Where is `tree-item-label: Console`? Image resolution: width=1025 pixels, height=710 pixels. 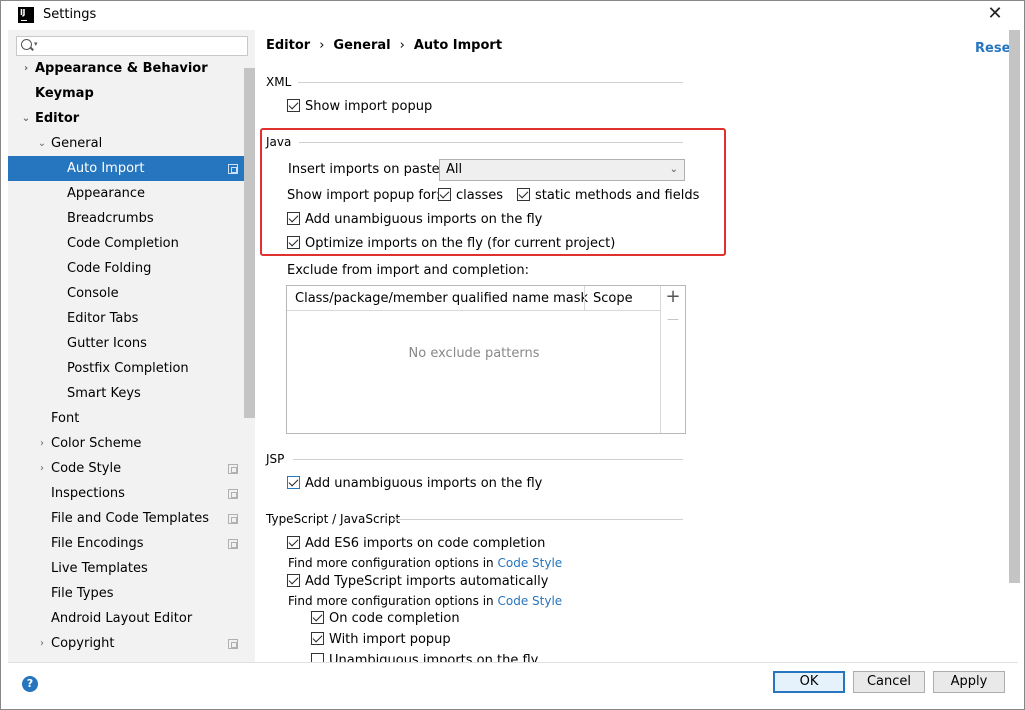
tree-item-label: Console is located at coordinates (93, 293).